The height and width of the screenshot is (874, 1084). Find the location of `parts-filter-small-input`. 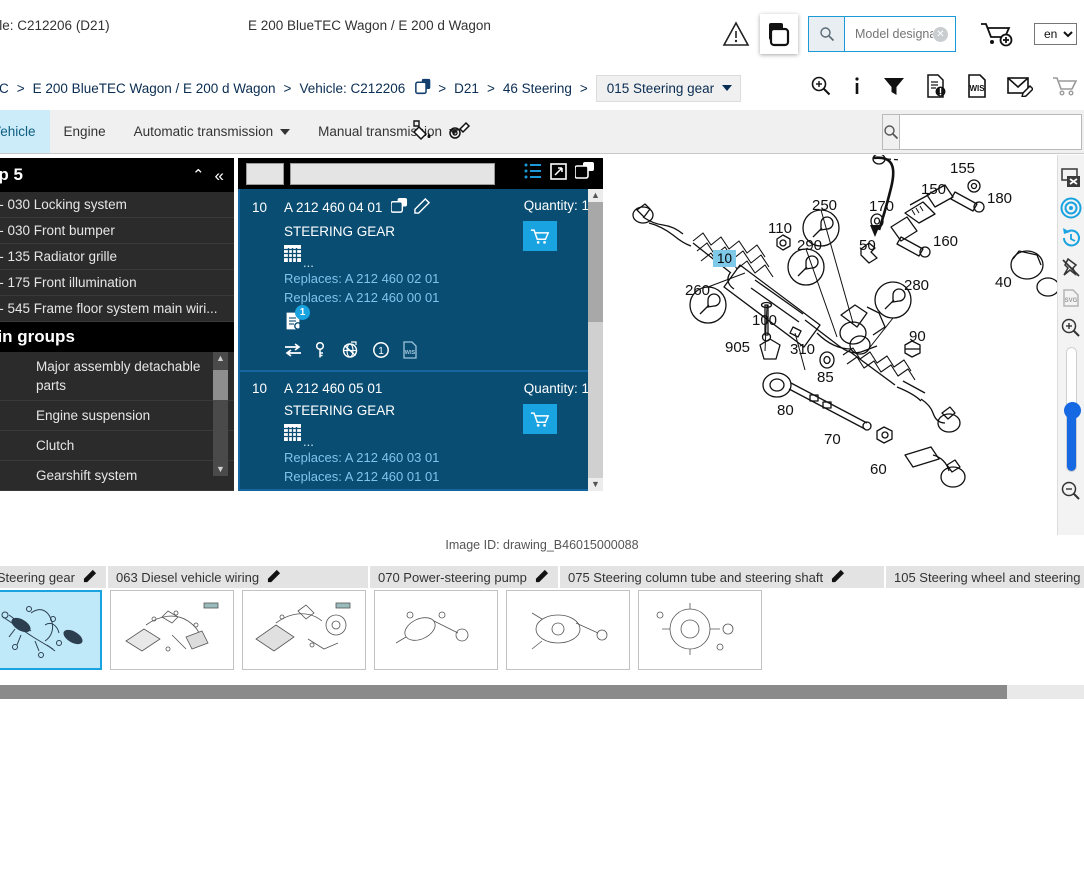

parts-filter-small-input is located at coordinates (265, 173).